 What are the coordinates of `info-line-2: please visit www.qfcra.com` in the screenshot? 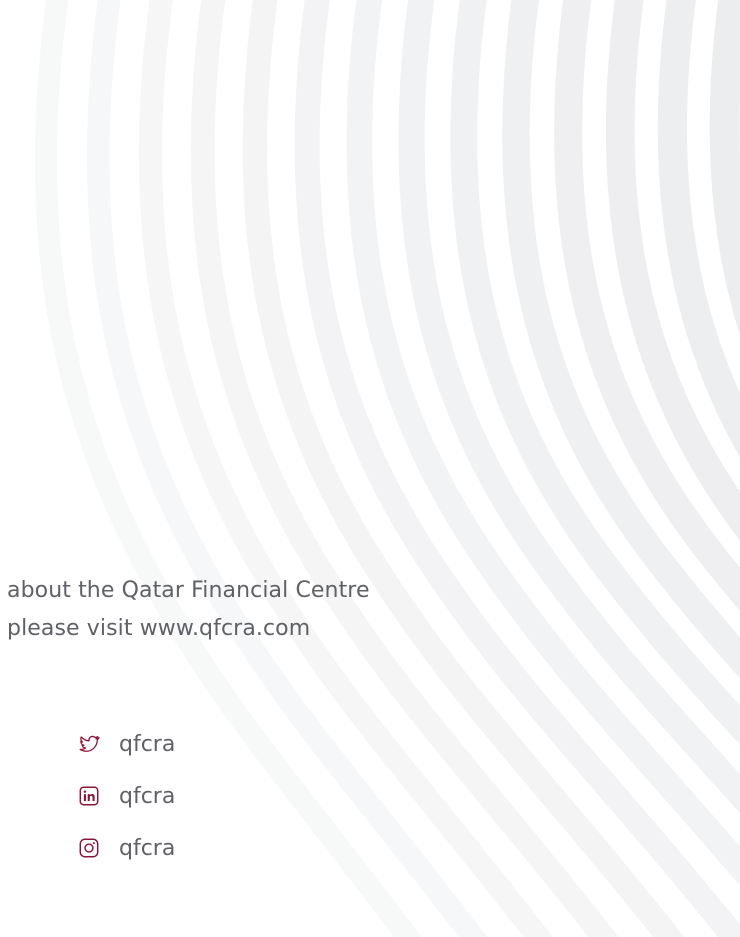 It's located at (188, 629).